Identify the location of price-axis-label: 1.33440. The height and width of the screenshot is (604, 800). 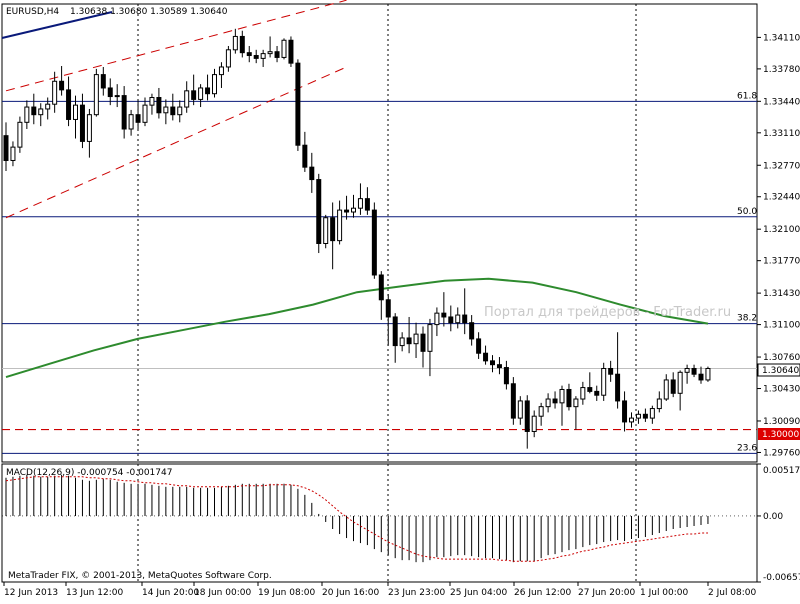
(781, 102).